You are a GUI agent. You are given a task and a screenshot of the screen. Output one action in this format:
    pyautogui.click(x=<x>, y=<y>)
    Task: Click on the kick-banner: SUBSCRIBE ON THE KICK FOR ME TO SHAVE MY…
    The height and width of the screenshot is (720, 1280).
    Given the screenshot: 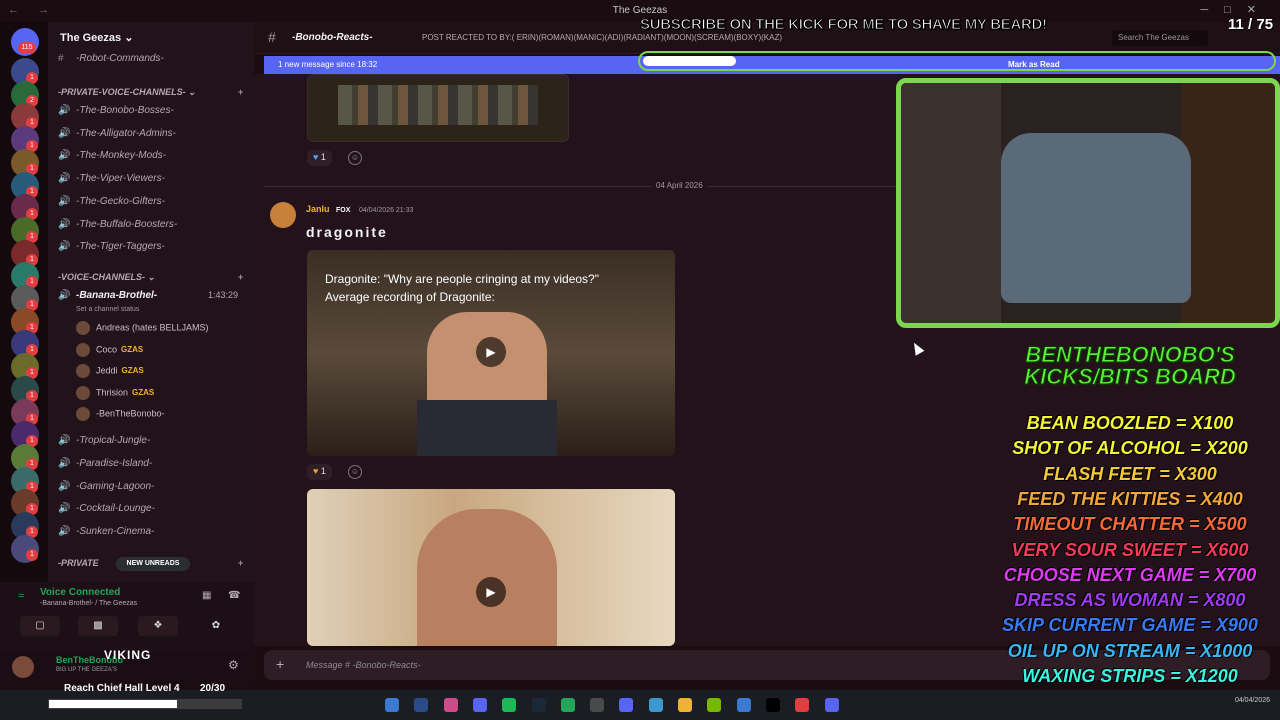 What is the action you would take?
    pyautogui.click(x=844, y=25)
    